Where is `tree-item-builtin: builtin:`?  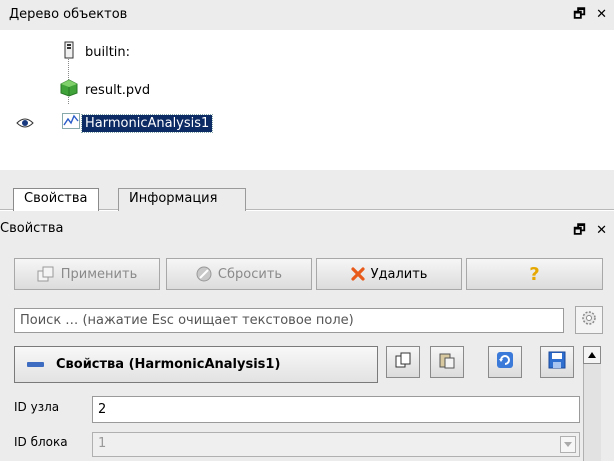
tree-item-builtin: builtin: is located at coordinates (97, 52).